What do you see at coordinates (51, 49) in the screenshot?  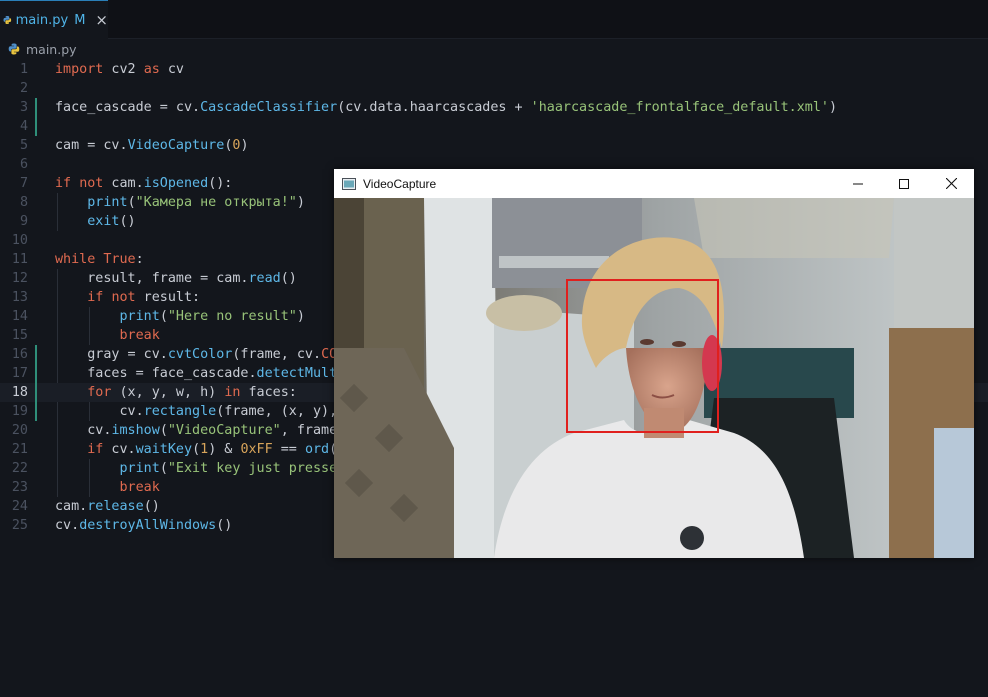 I see `breadcrumb-file: main.py` at bounding box center [51, 49].